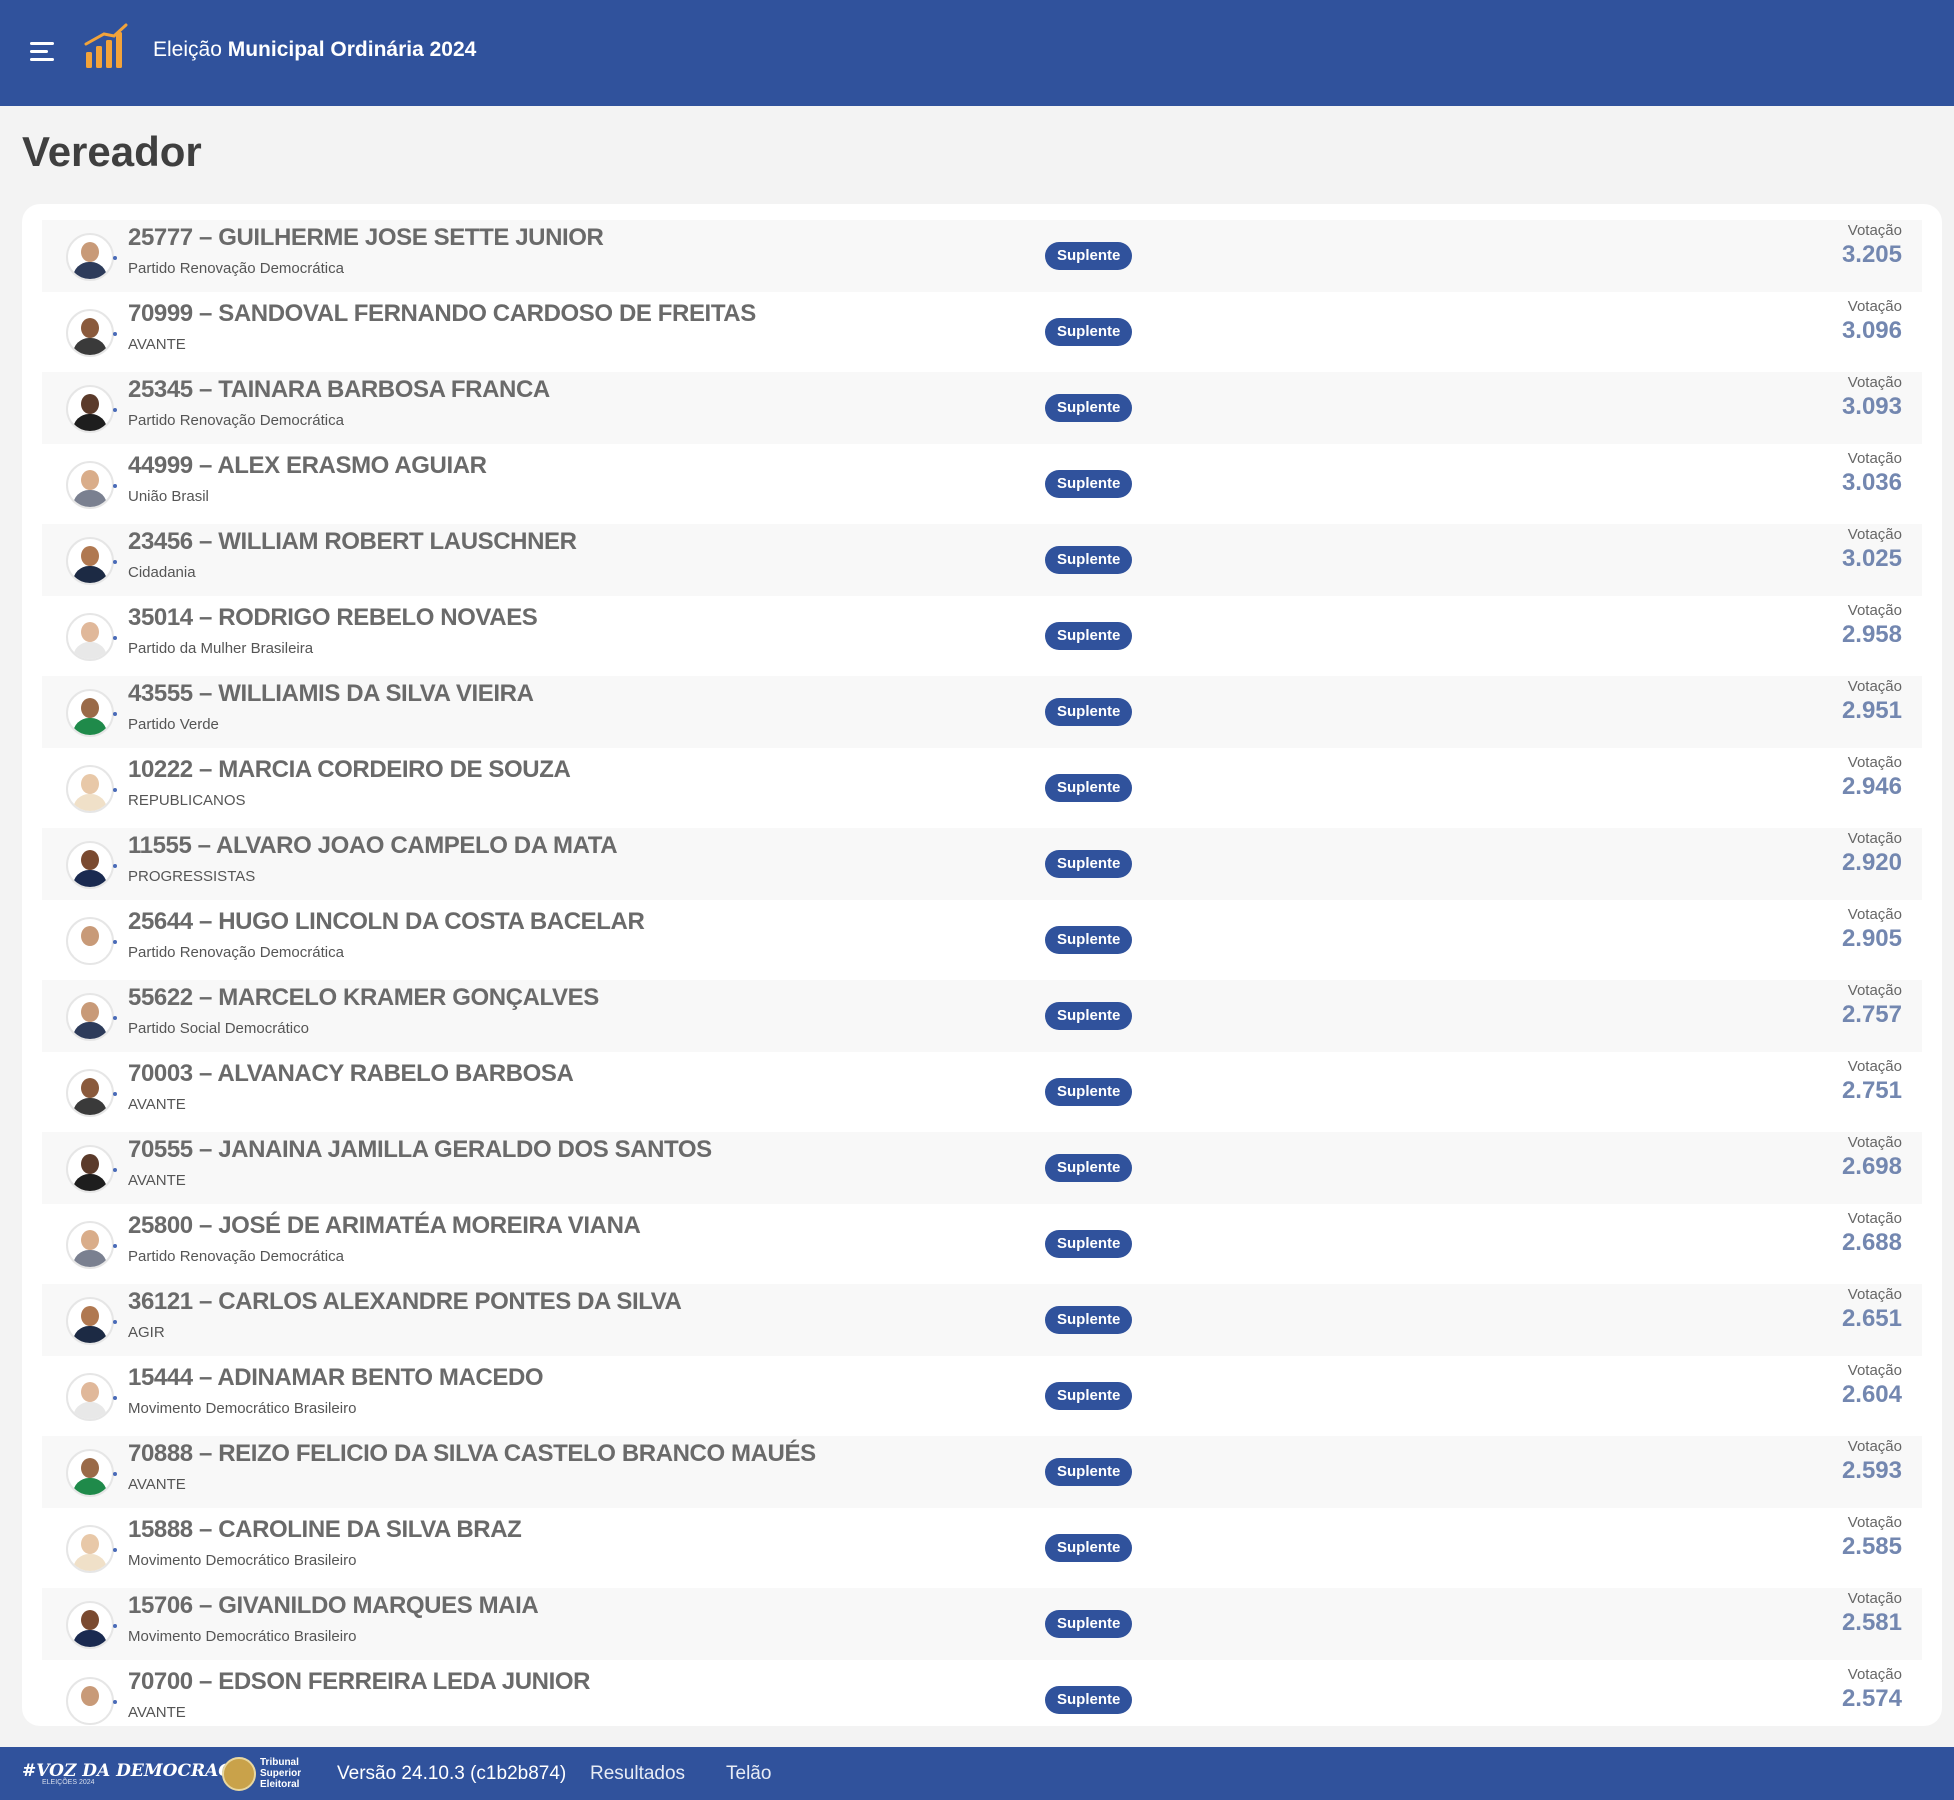  What do you see at coordinates (1871, 1318) in the screenshot?
I see `votes-value: 2.651` at bounding box center [1871, 1318].